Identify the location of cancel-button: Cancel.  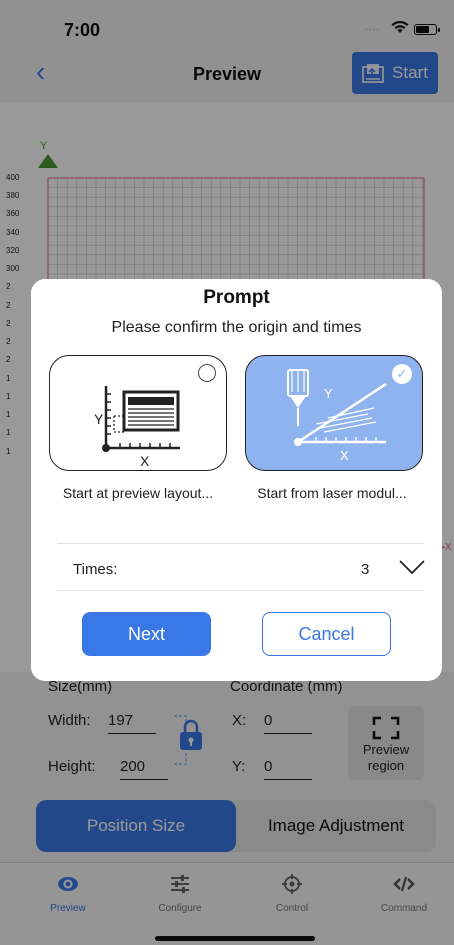
(326, 634).